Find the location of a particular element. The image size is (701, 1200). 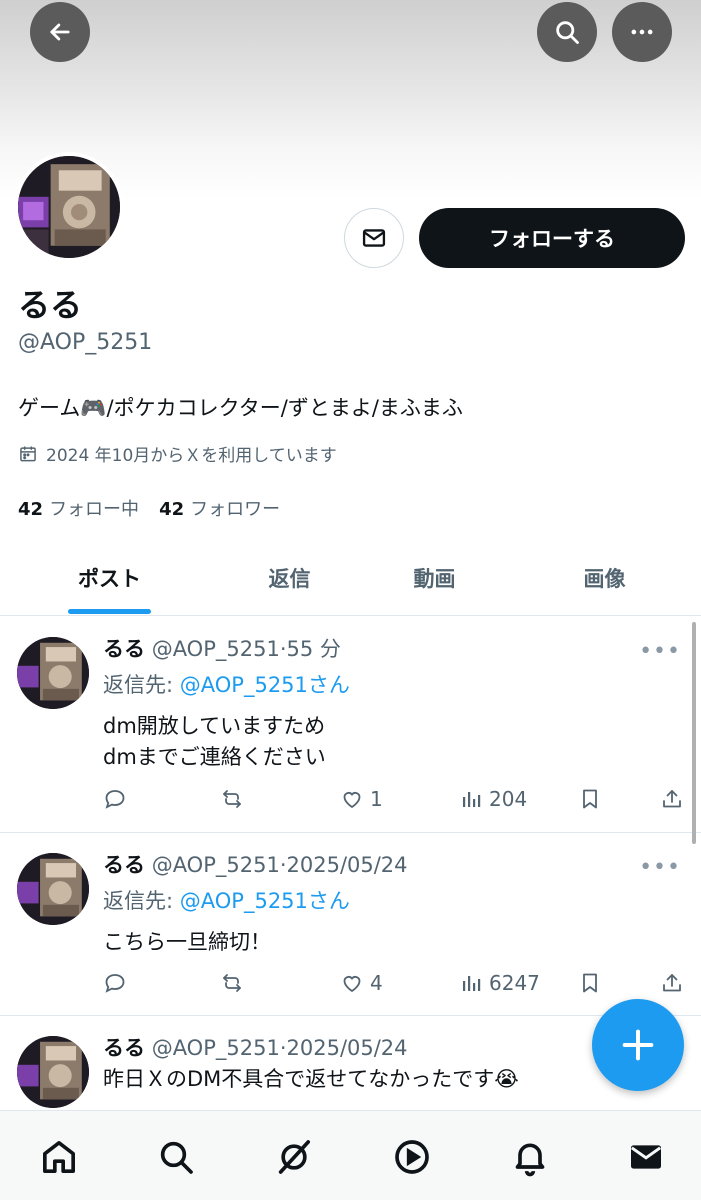

follow-stats: 42 フォロー中 42 フォロワー is located at coordinates (149, 508).